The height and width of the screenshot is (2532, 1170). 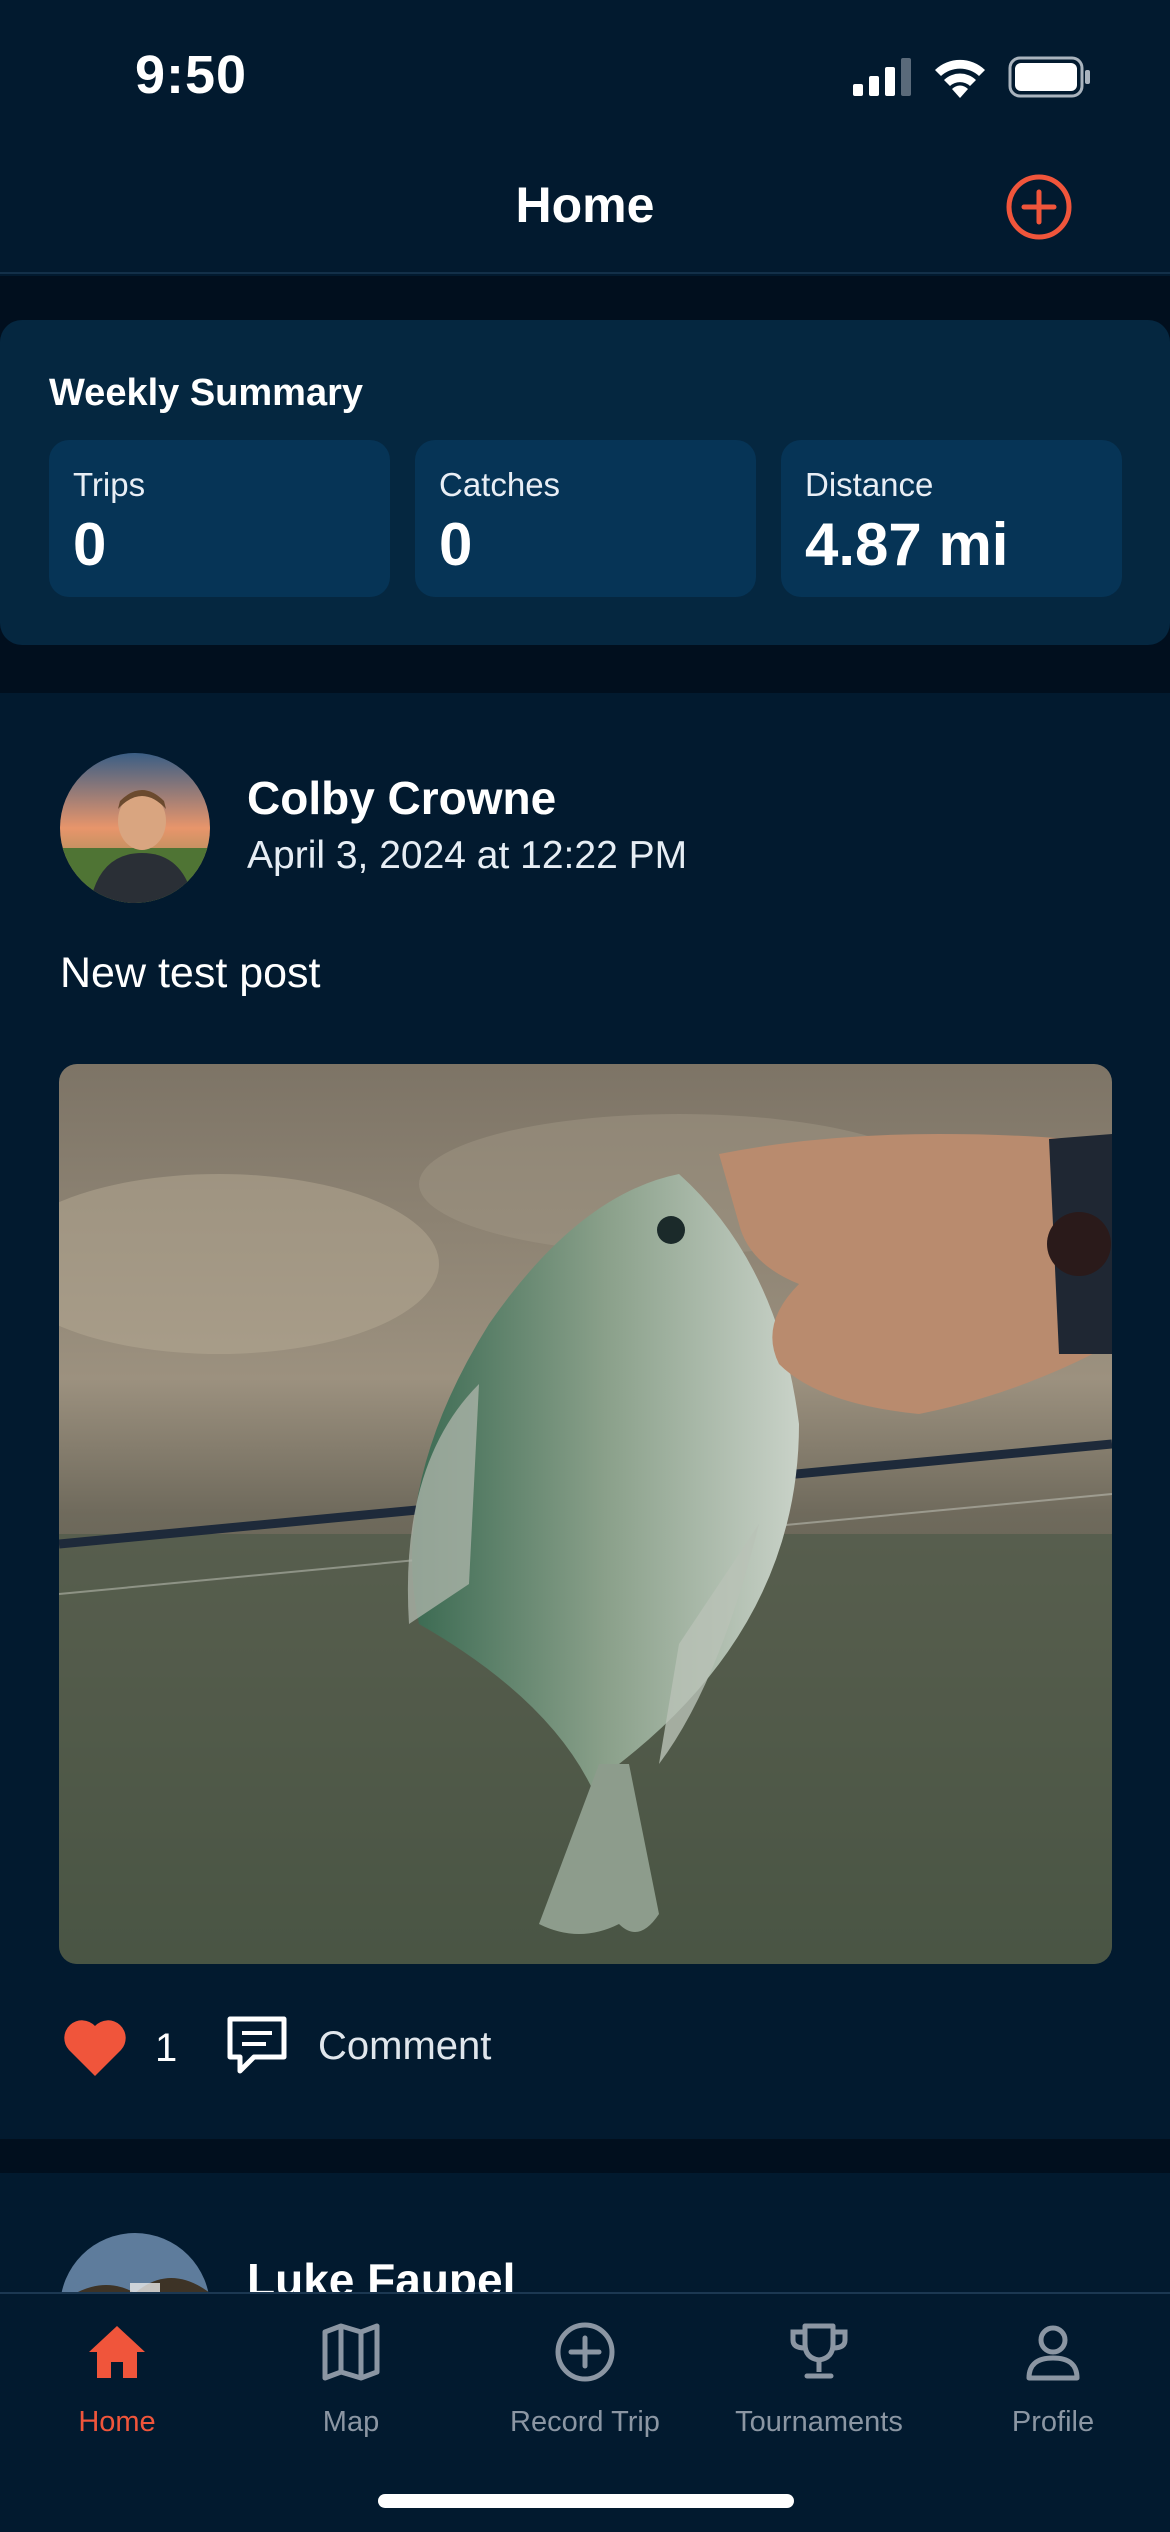 I want to click on page-title: Home, so click(x=585, y=205).